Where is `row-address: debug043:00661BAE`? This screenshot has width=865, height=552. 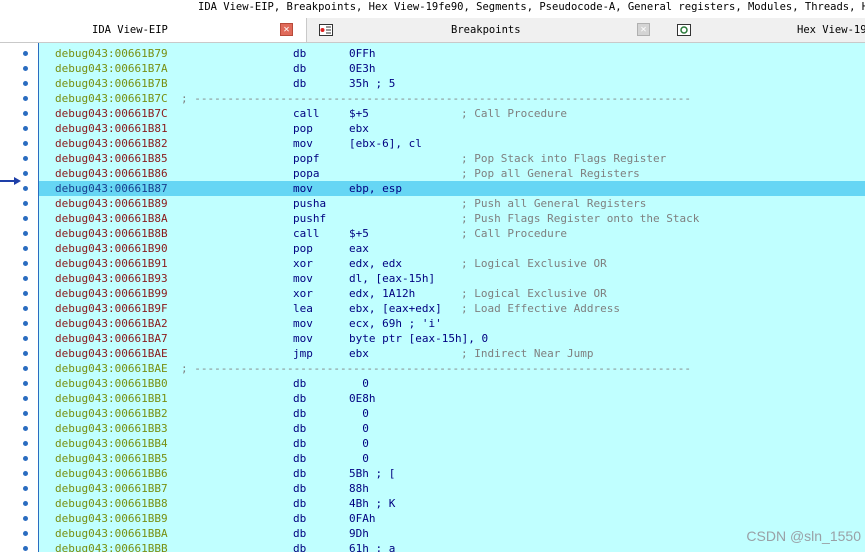 row-address: debug043:00661BAE is located at coordinates (111, 368).